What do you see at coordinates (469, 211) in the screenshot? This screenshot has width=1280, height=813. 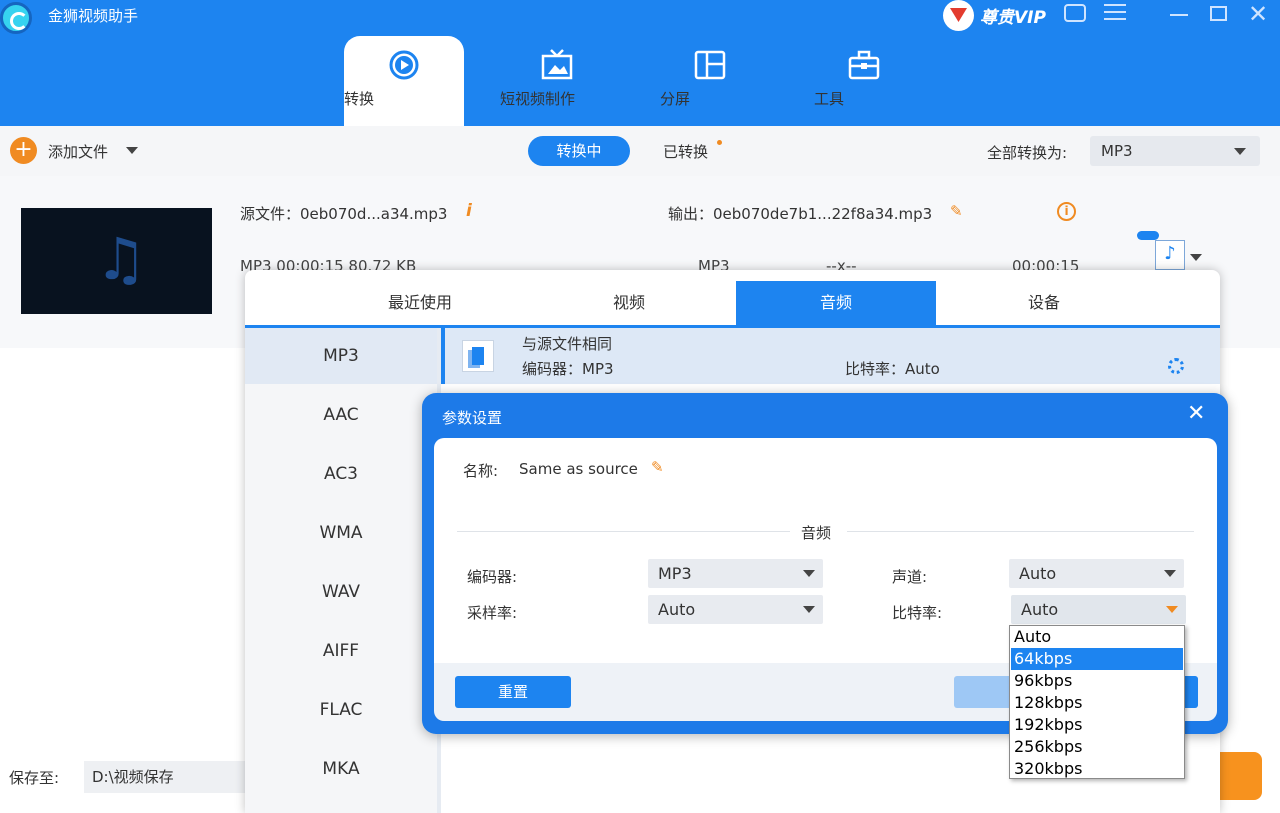 I see `info-icon: i` at bounding box center [469, 211].